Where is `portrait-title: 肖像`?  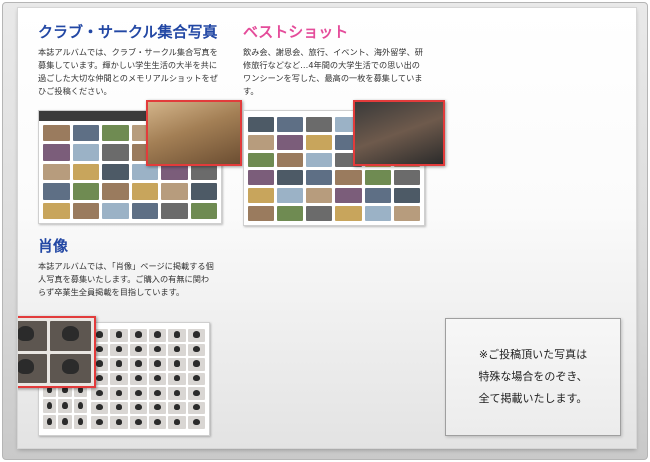 portrait-title: 肖像 is located at coordinates (53, 246).